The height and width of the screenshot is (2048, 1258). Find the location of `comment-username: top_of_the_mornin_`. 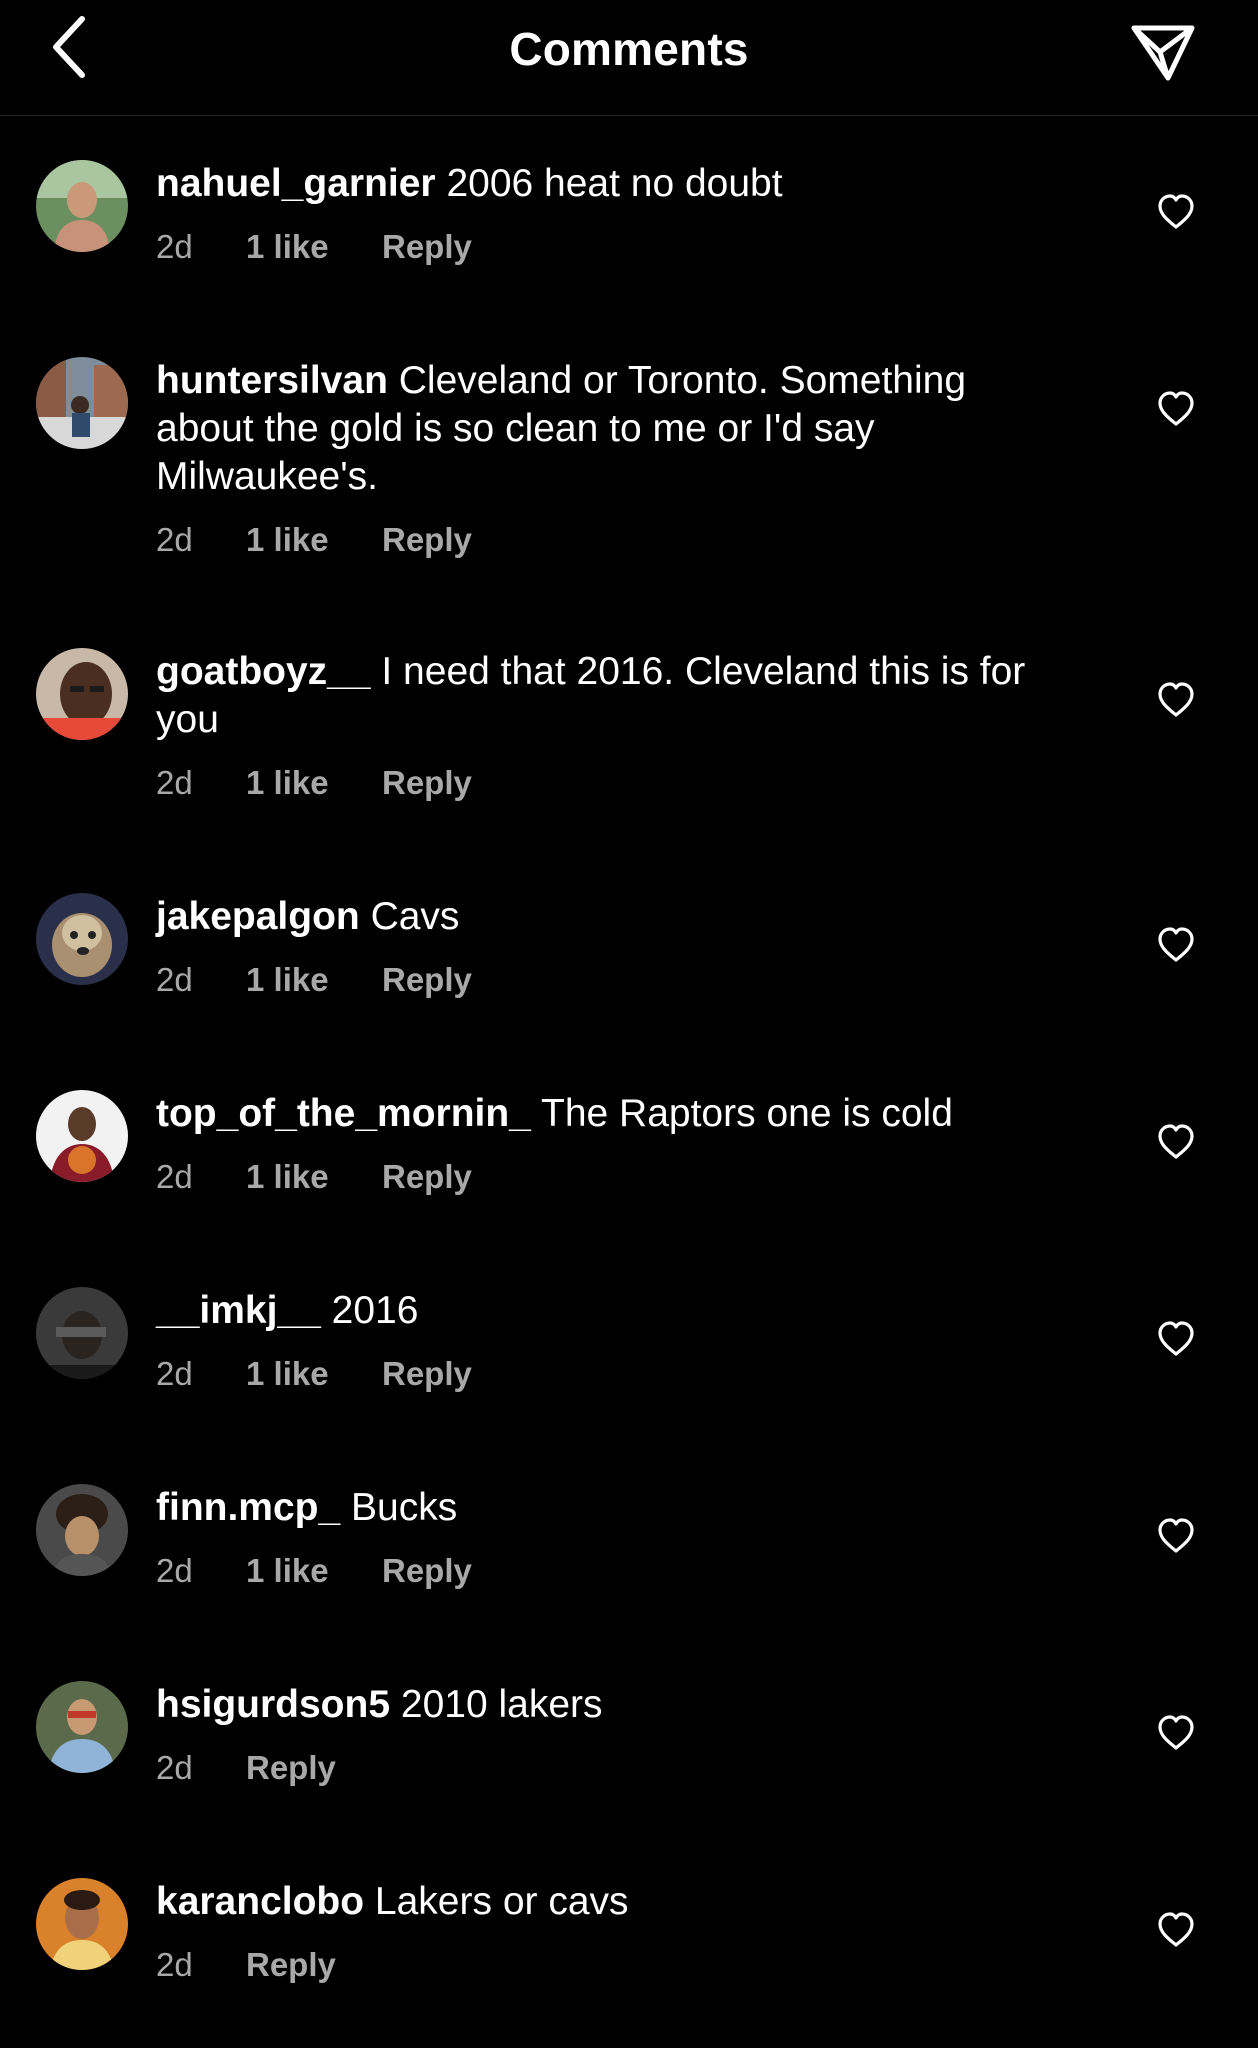

comment-username: top_of_the_mornin_ is located at coordinates (343, 1113).